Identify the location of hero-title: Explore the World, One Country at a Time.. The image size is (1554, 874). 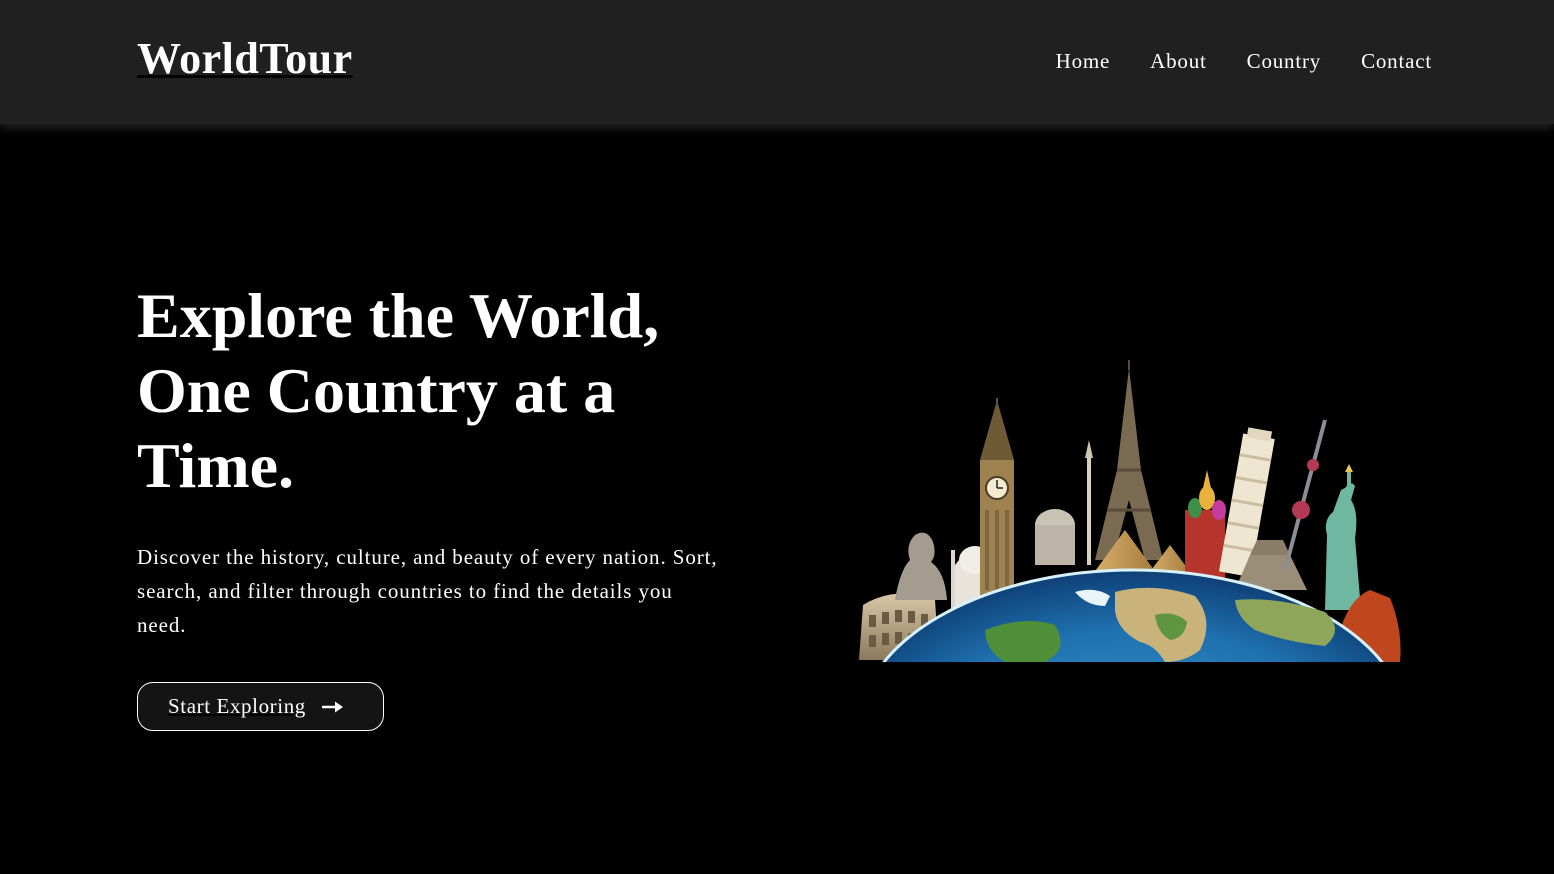
(437, 390).